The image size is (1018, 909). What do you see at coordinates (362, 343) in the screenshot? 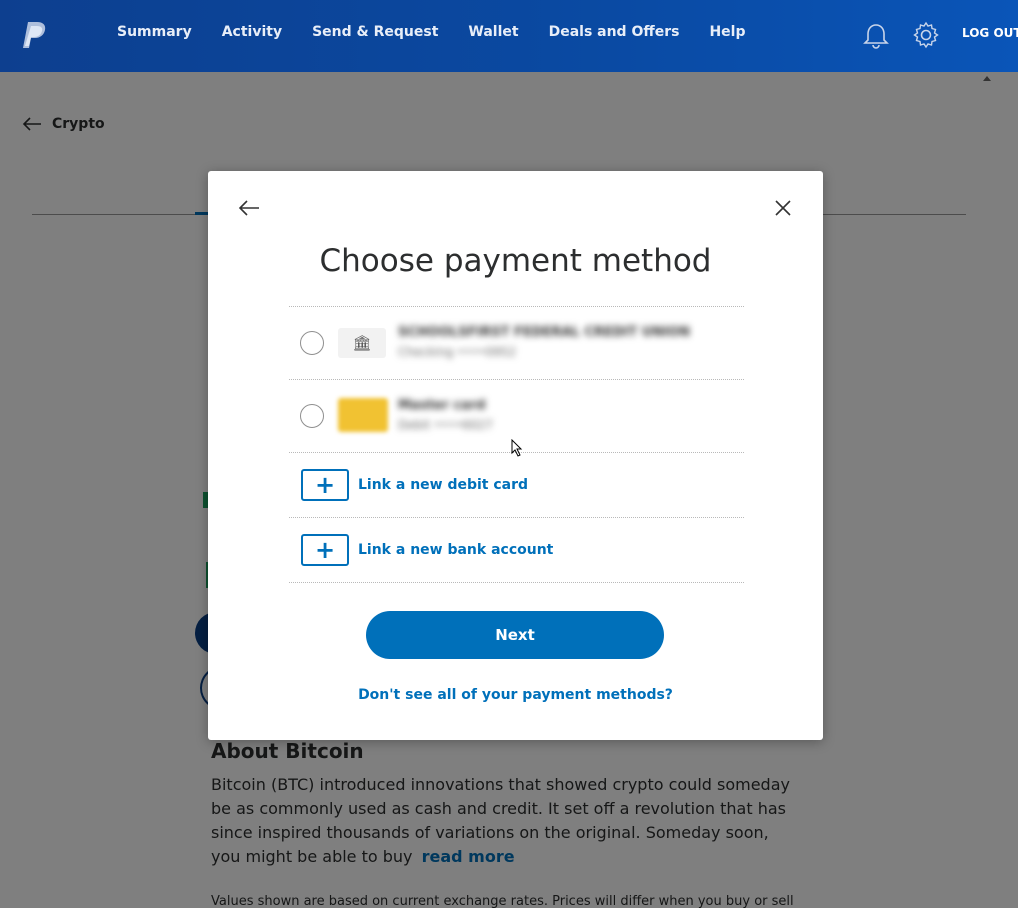
I see `bank-icon: 🏛` at bounding box center [362, 343].